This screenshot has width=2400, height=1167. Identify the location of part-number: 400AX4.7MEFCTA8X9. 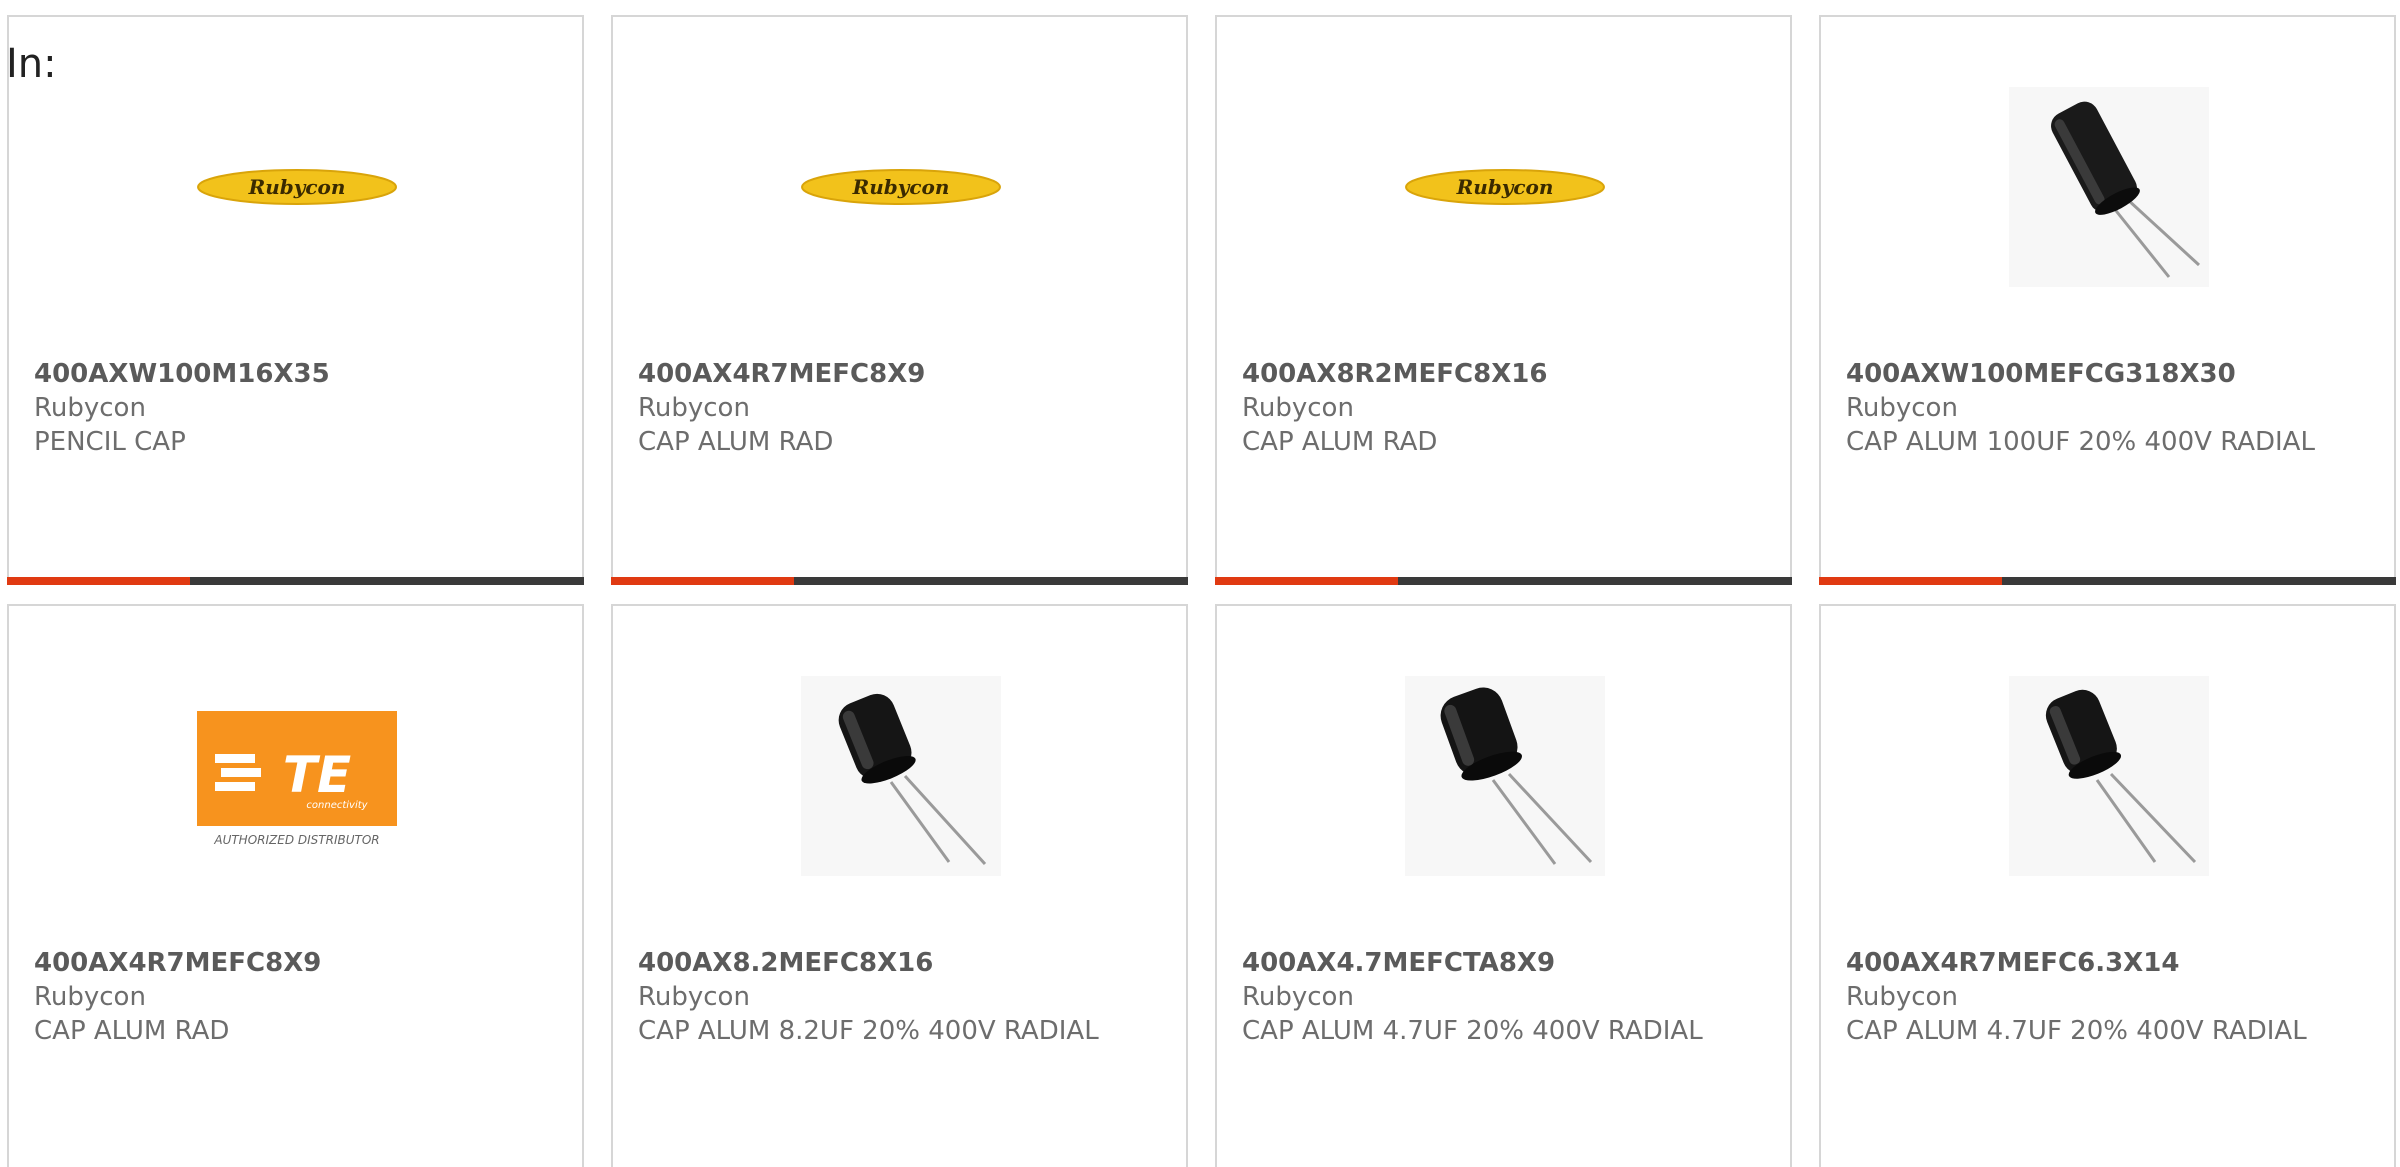
(1502, 963).